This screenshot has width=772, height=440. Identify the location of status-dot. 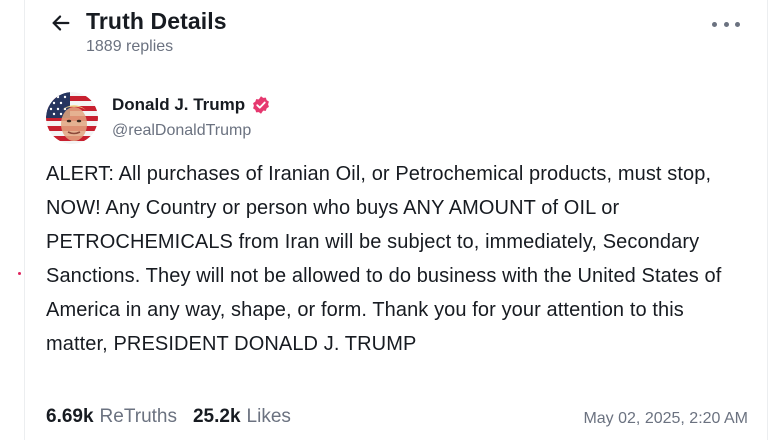
(19, 273).